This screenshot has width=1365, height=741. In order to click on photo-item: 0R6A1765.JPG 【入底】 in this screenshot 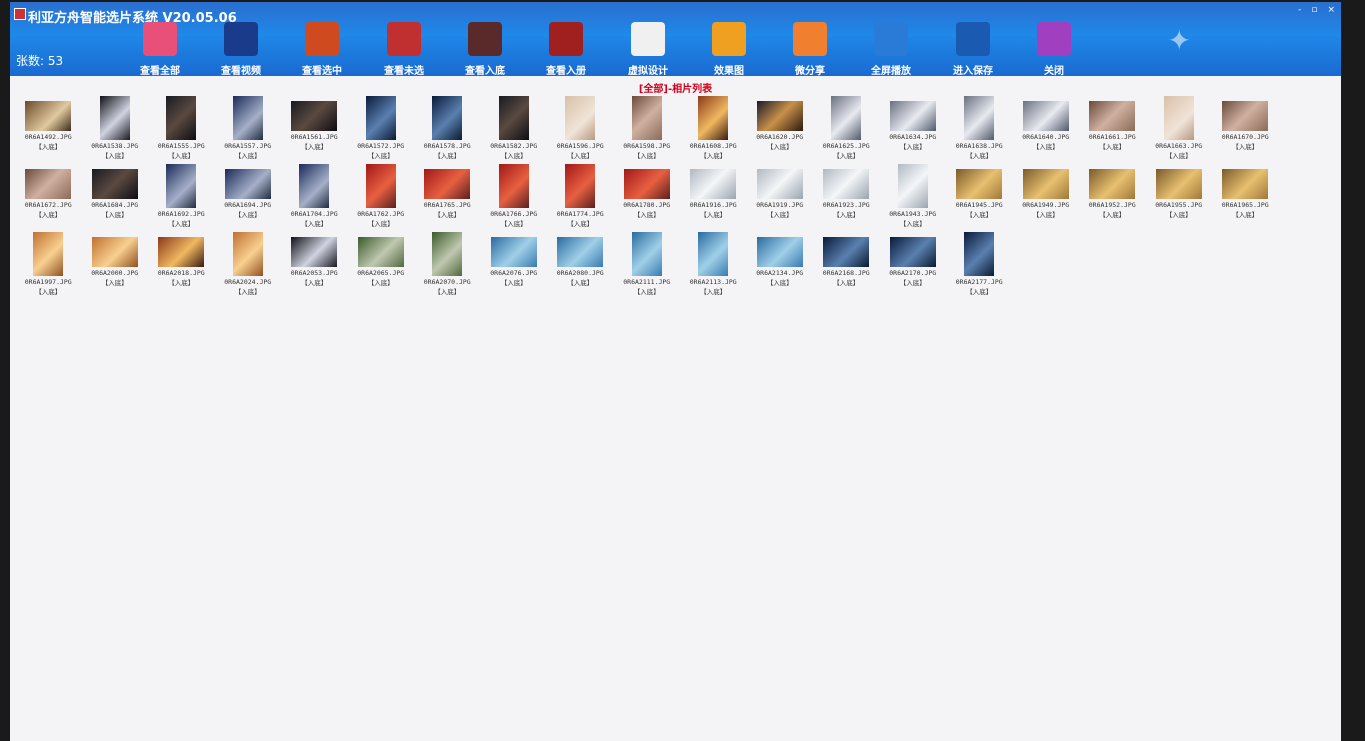, I will do `click(447, 196)`.